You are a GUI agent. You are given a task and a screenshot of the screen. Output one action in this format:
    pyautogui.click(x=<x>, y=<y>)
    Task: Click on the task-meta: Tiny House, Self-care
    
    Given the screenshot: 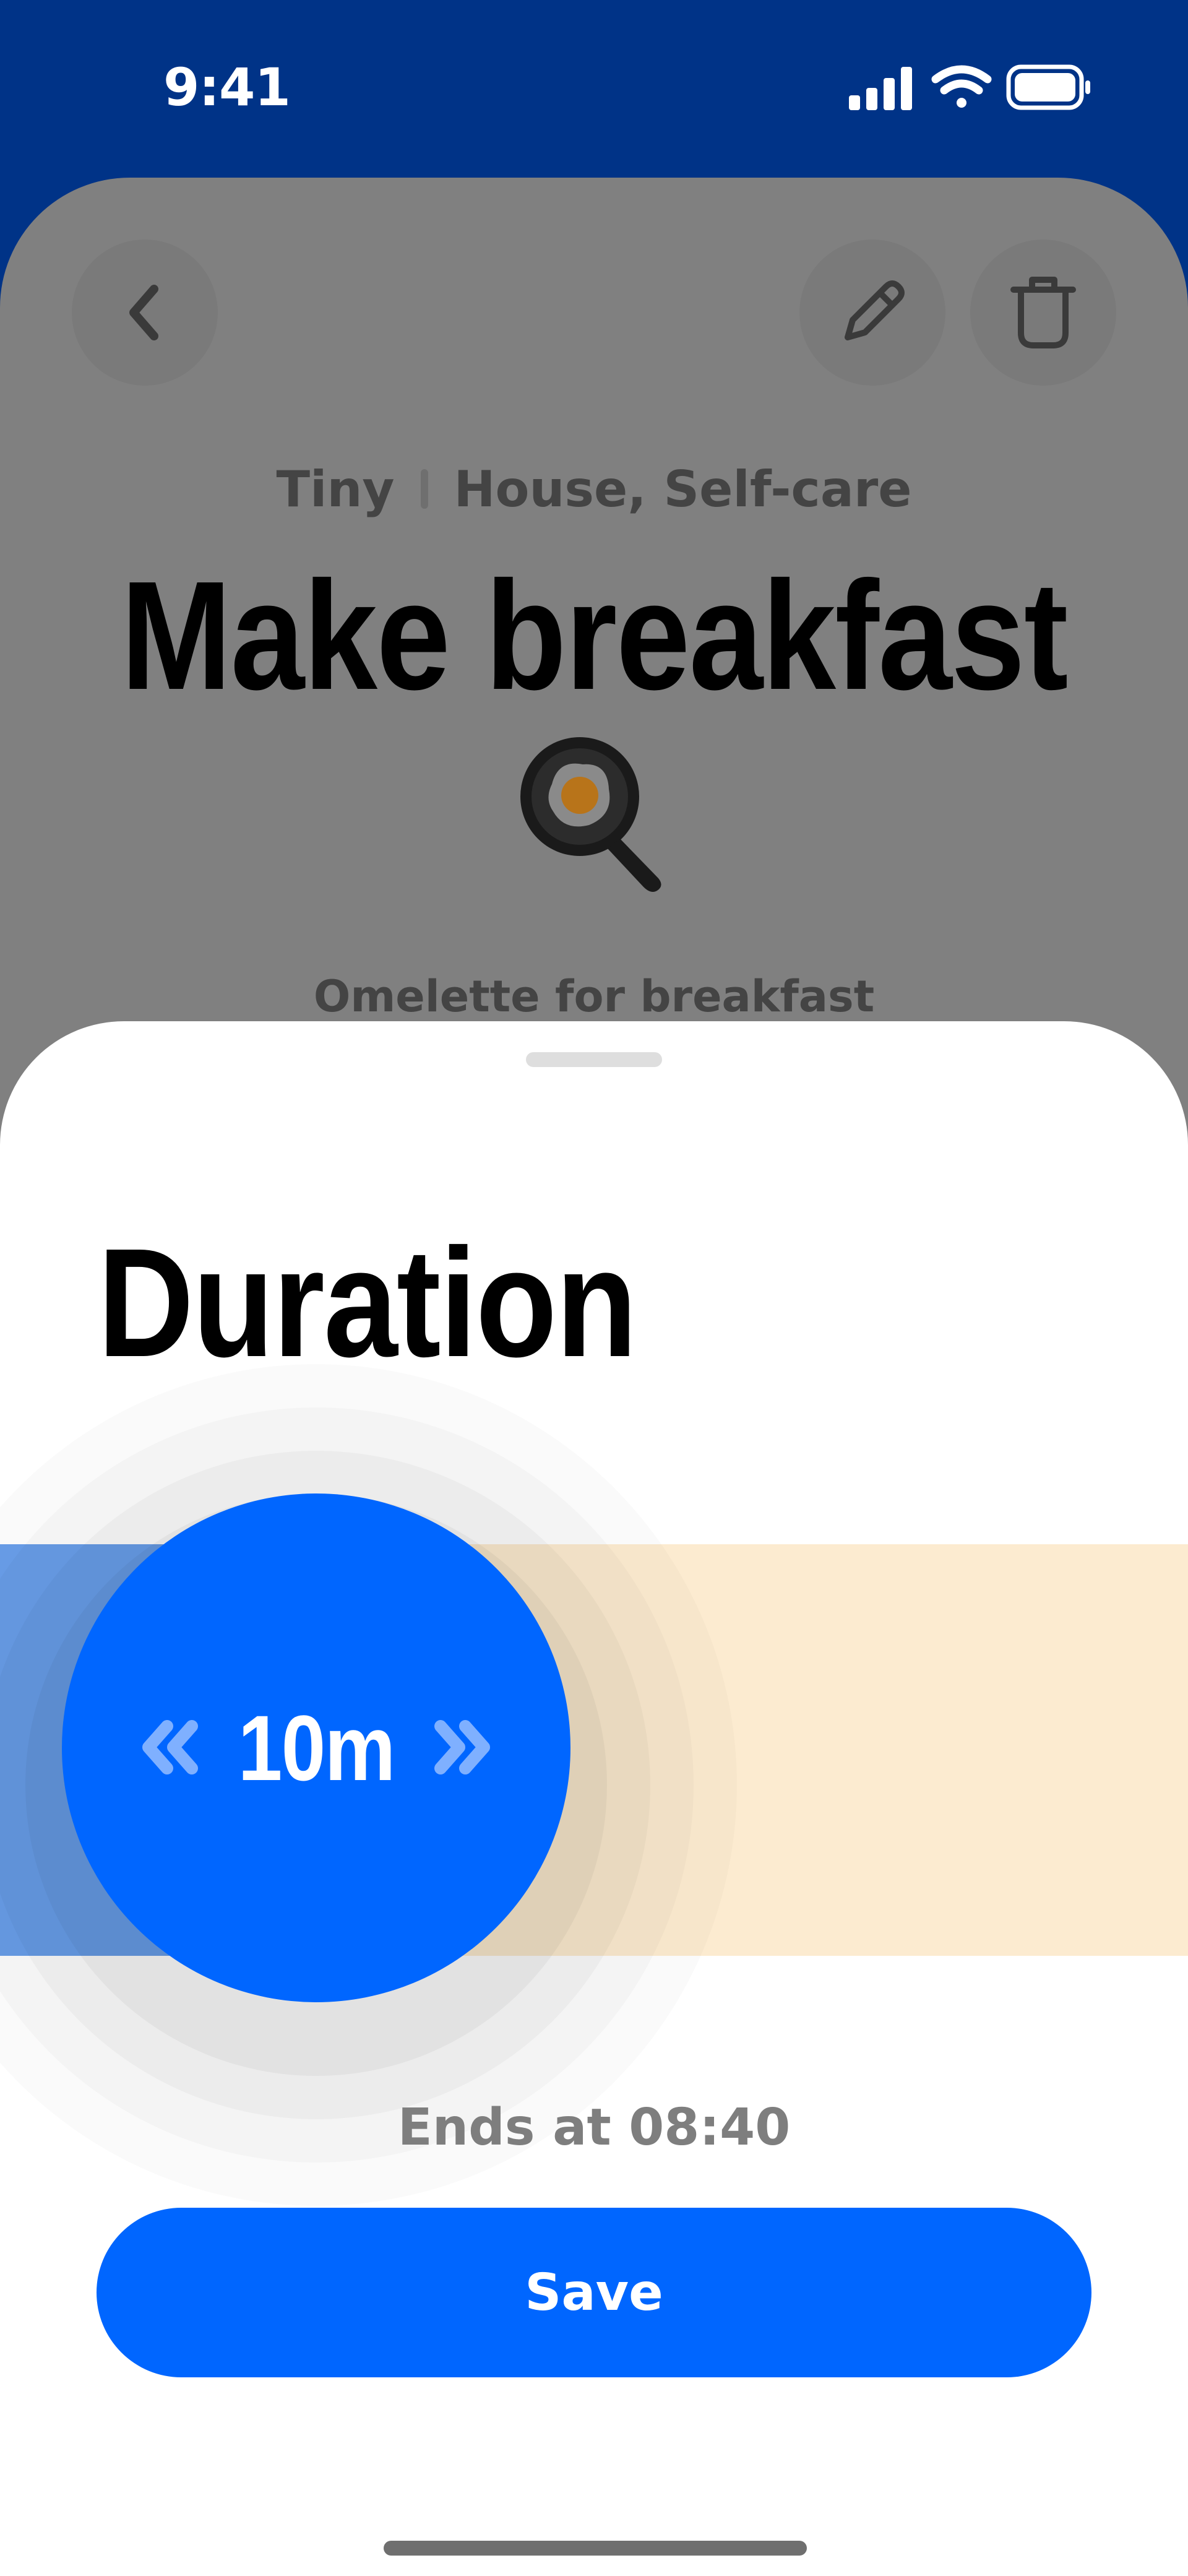 What is the action you would take?
    pyautogui.click(x=594, y=489)
    